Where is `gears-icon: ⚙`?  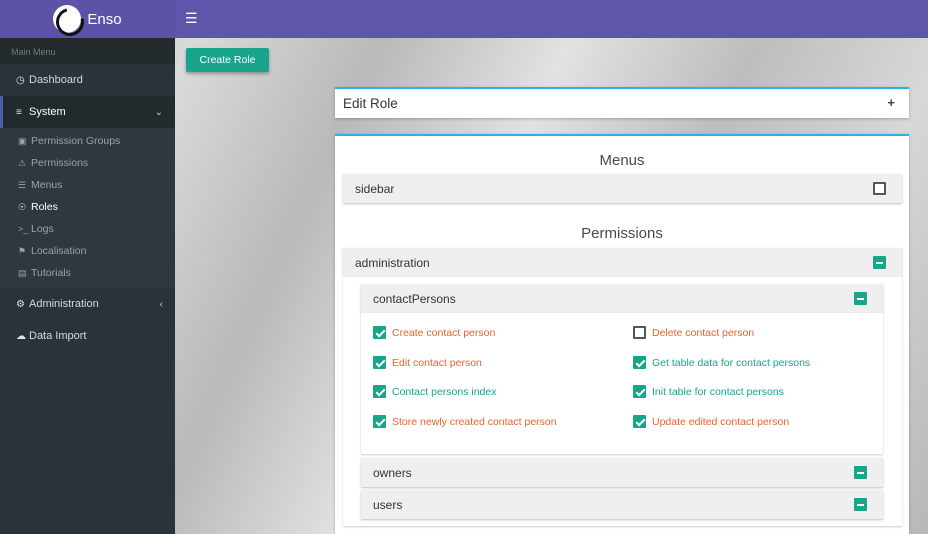 gears-icon: ⚙ is located at coordinates (20, 304).